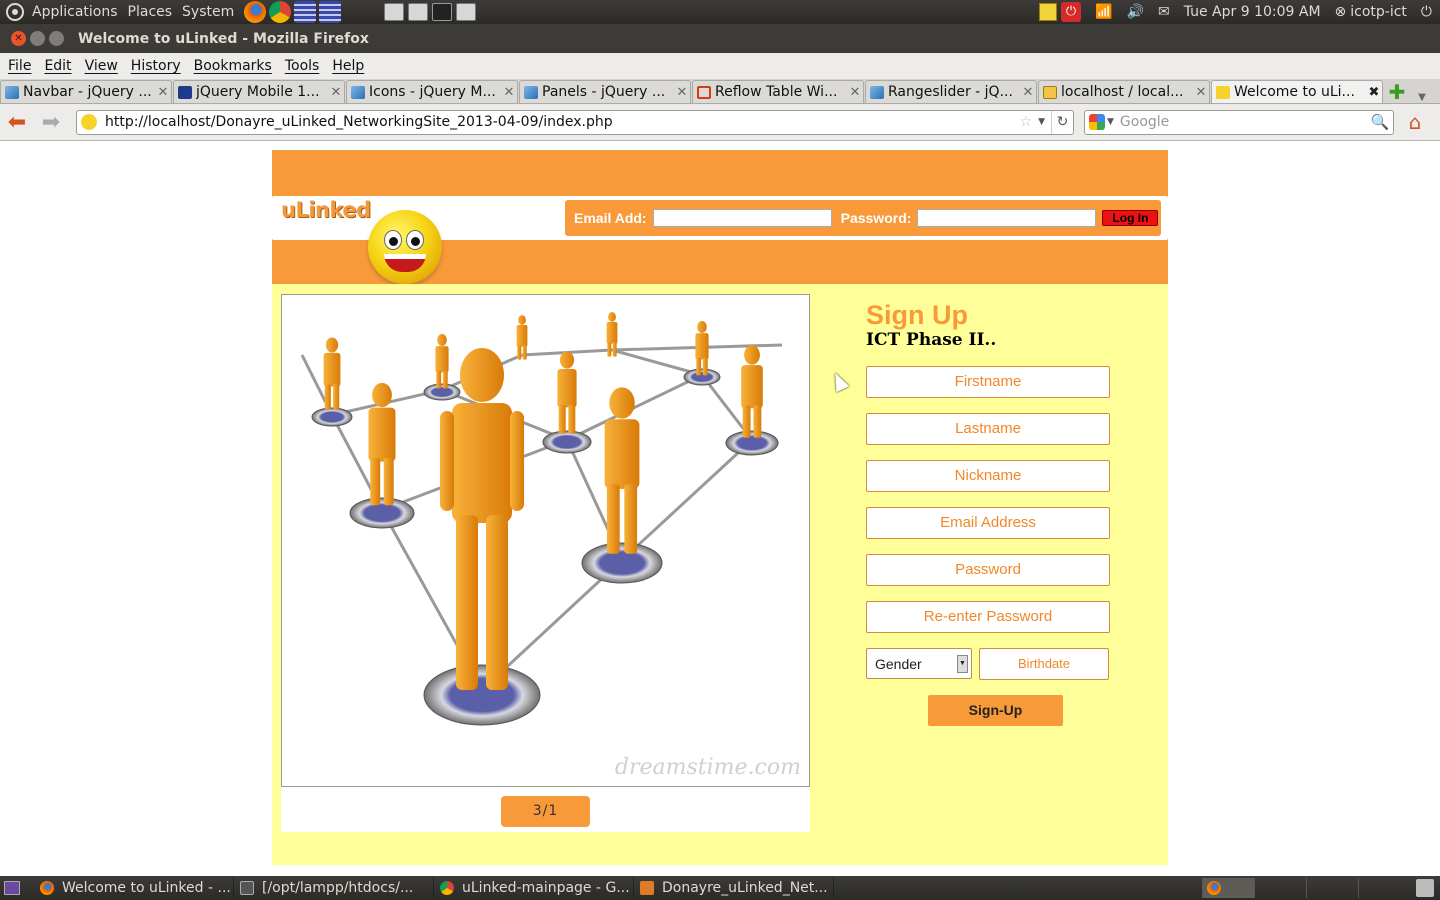 The height and width of the screenshot is (900, 1440). I want to click on shutdown-icon: ⏻, so click(1426, 12).